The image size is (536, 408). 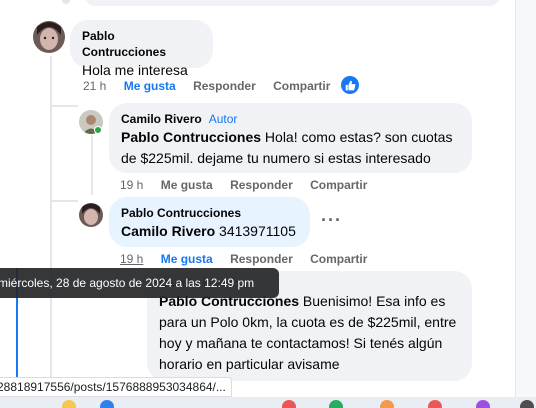 What do you see at coordinates (515, 204) in the screenshot?
I see `scrollbar-divider` at bounding box center [515, 204].